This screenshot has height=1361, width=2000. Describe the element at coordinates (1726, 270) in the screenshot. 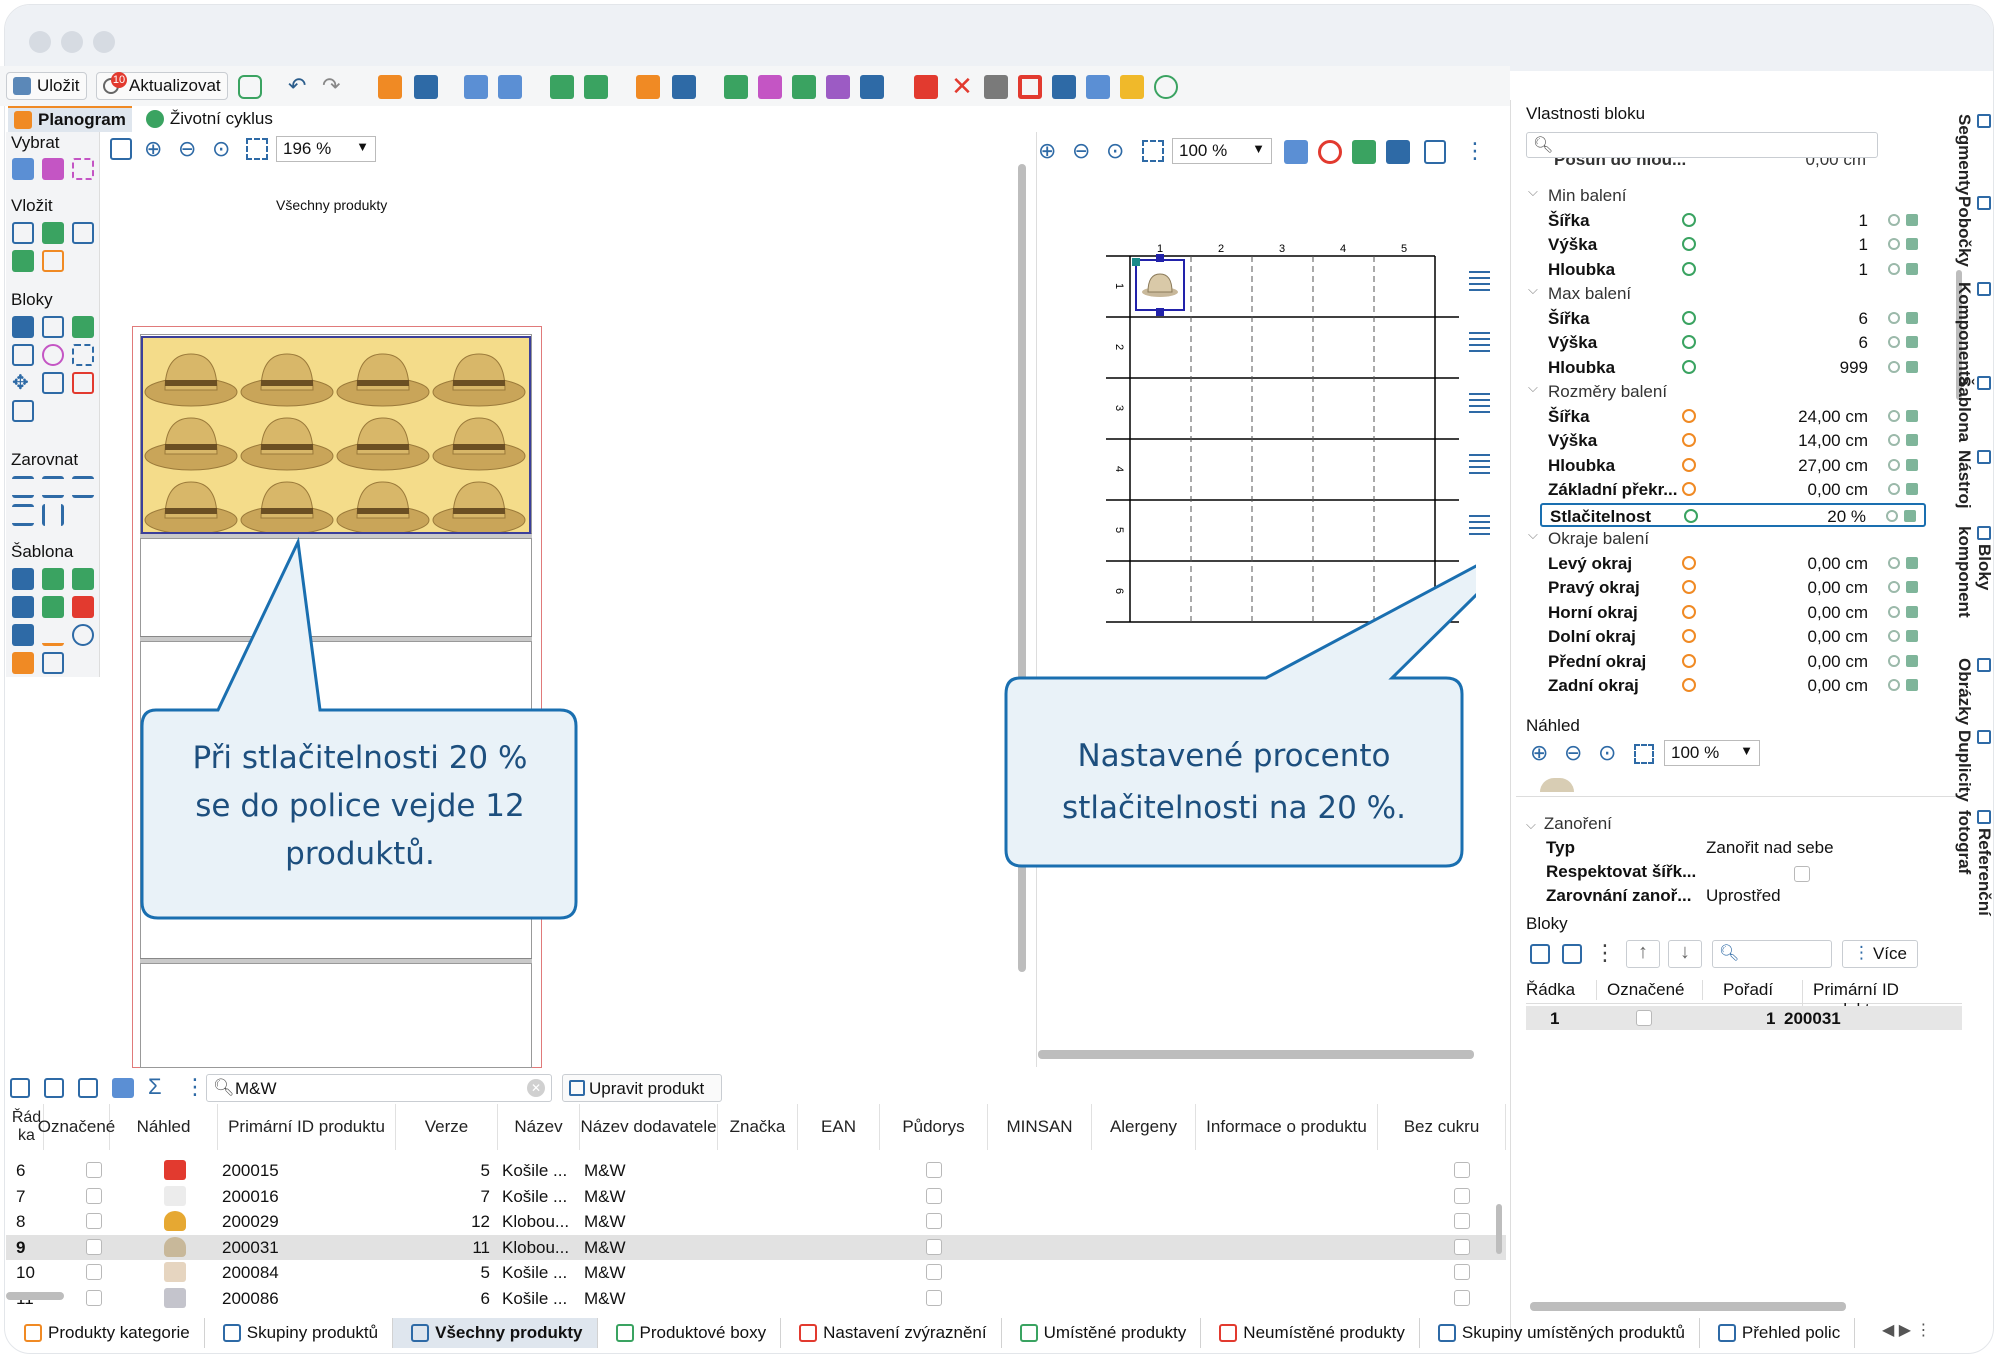

I see `prop-row: Hloubka 1` at that location.